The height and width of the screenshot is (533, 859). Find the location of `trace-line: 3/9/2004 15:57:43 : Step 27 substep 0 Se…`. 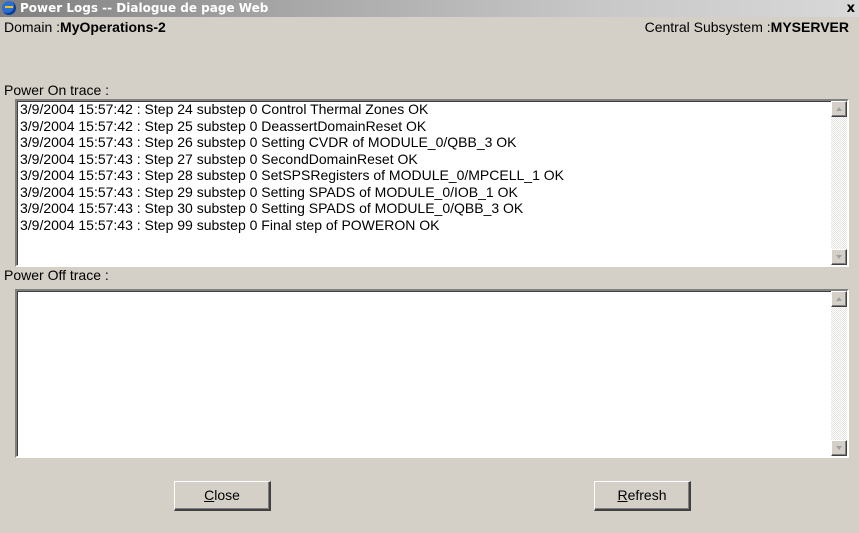

trace-line: 3/9/2004 15:57:43 : Step 27 substep 0 Se… is located at coordinates (219, 158).